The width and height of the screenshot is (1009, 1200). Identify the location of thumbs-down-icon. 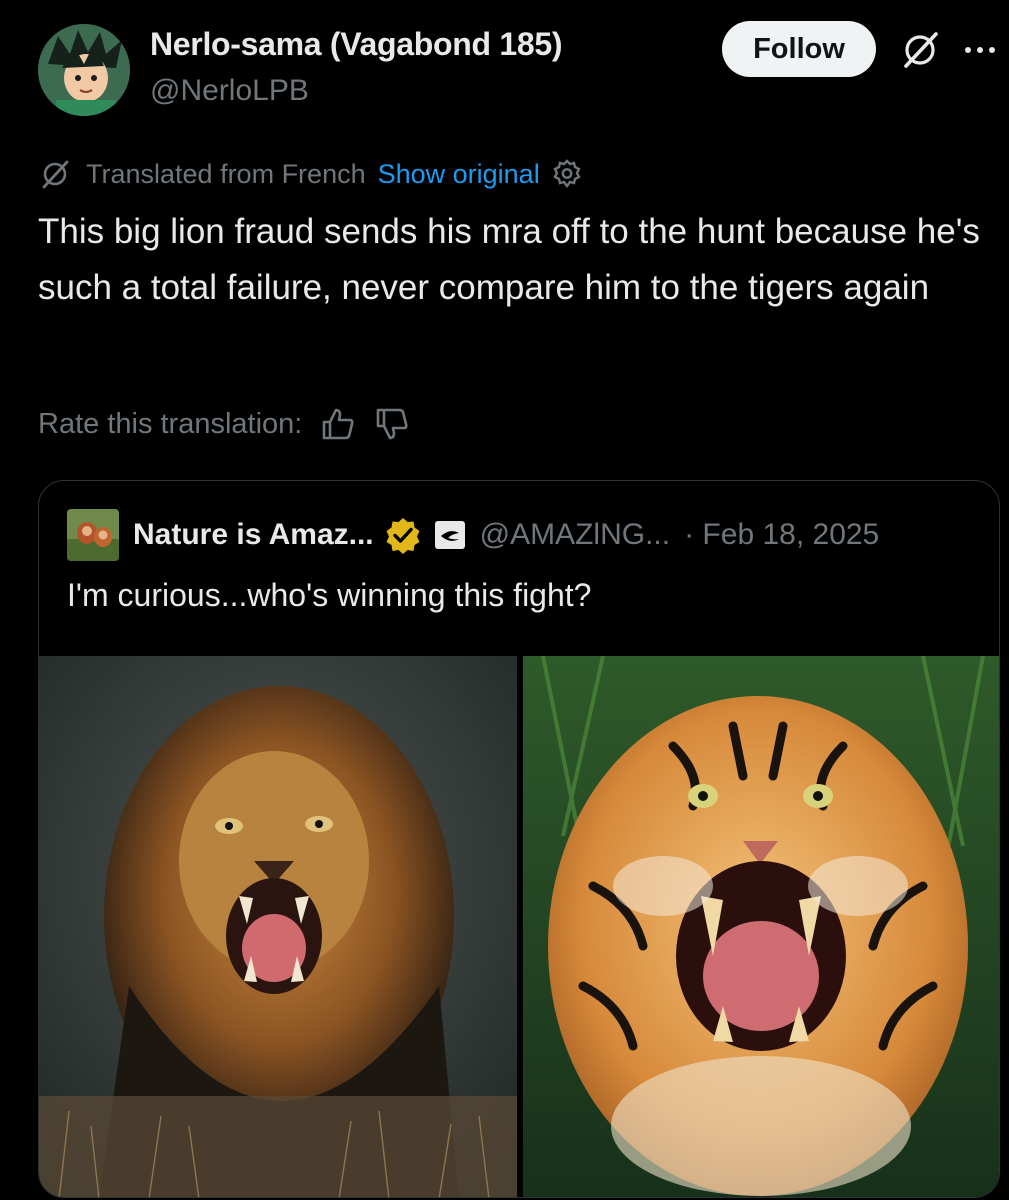
(392, 424).